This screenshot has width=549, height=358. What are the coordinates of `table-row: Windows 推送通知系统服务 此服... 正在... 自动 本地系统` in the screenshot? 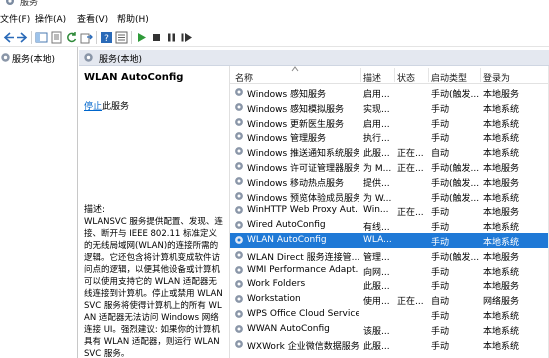 It's located at (389, 151).